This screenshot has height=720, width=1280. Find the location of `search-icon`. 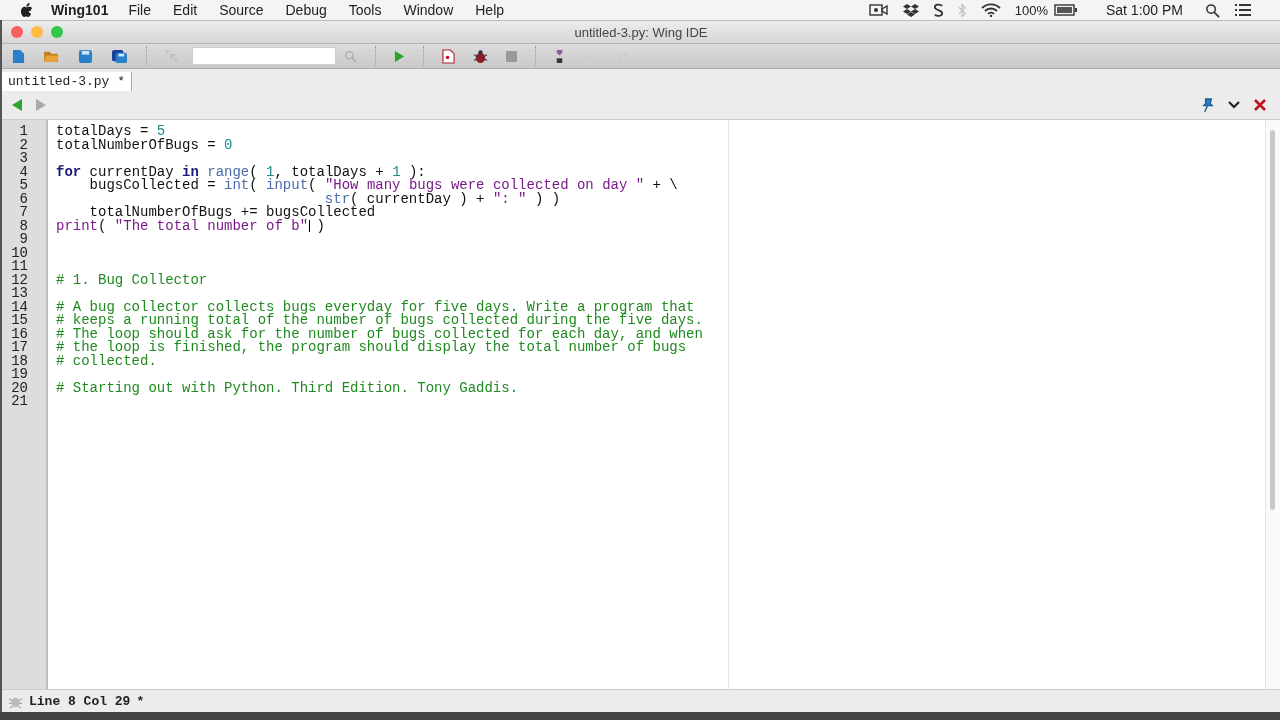

search-icon is located at coordinates (1212, 10).